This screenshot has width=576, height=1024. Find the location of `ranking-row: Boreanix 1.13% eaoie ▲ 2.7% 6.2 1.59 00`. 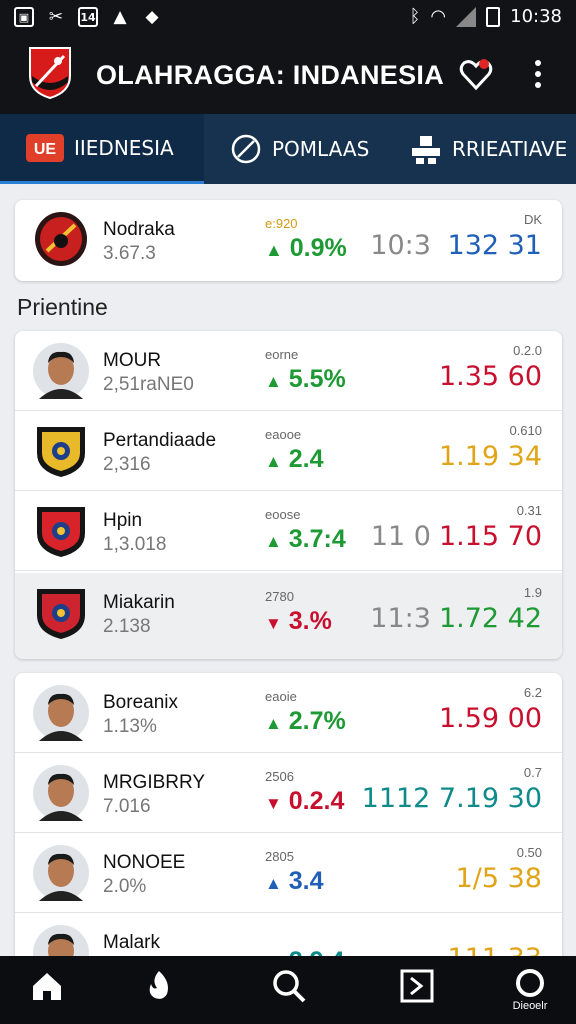

ranking-row: Boreanix 1.13% eaoie ▲ 2.7% 6.2 1.59 00 is located at coordinates (288, 713).